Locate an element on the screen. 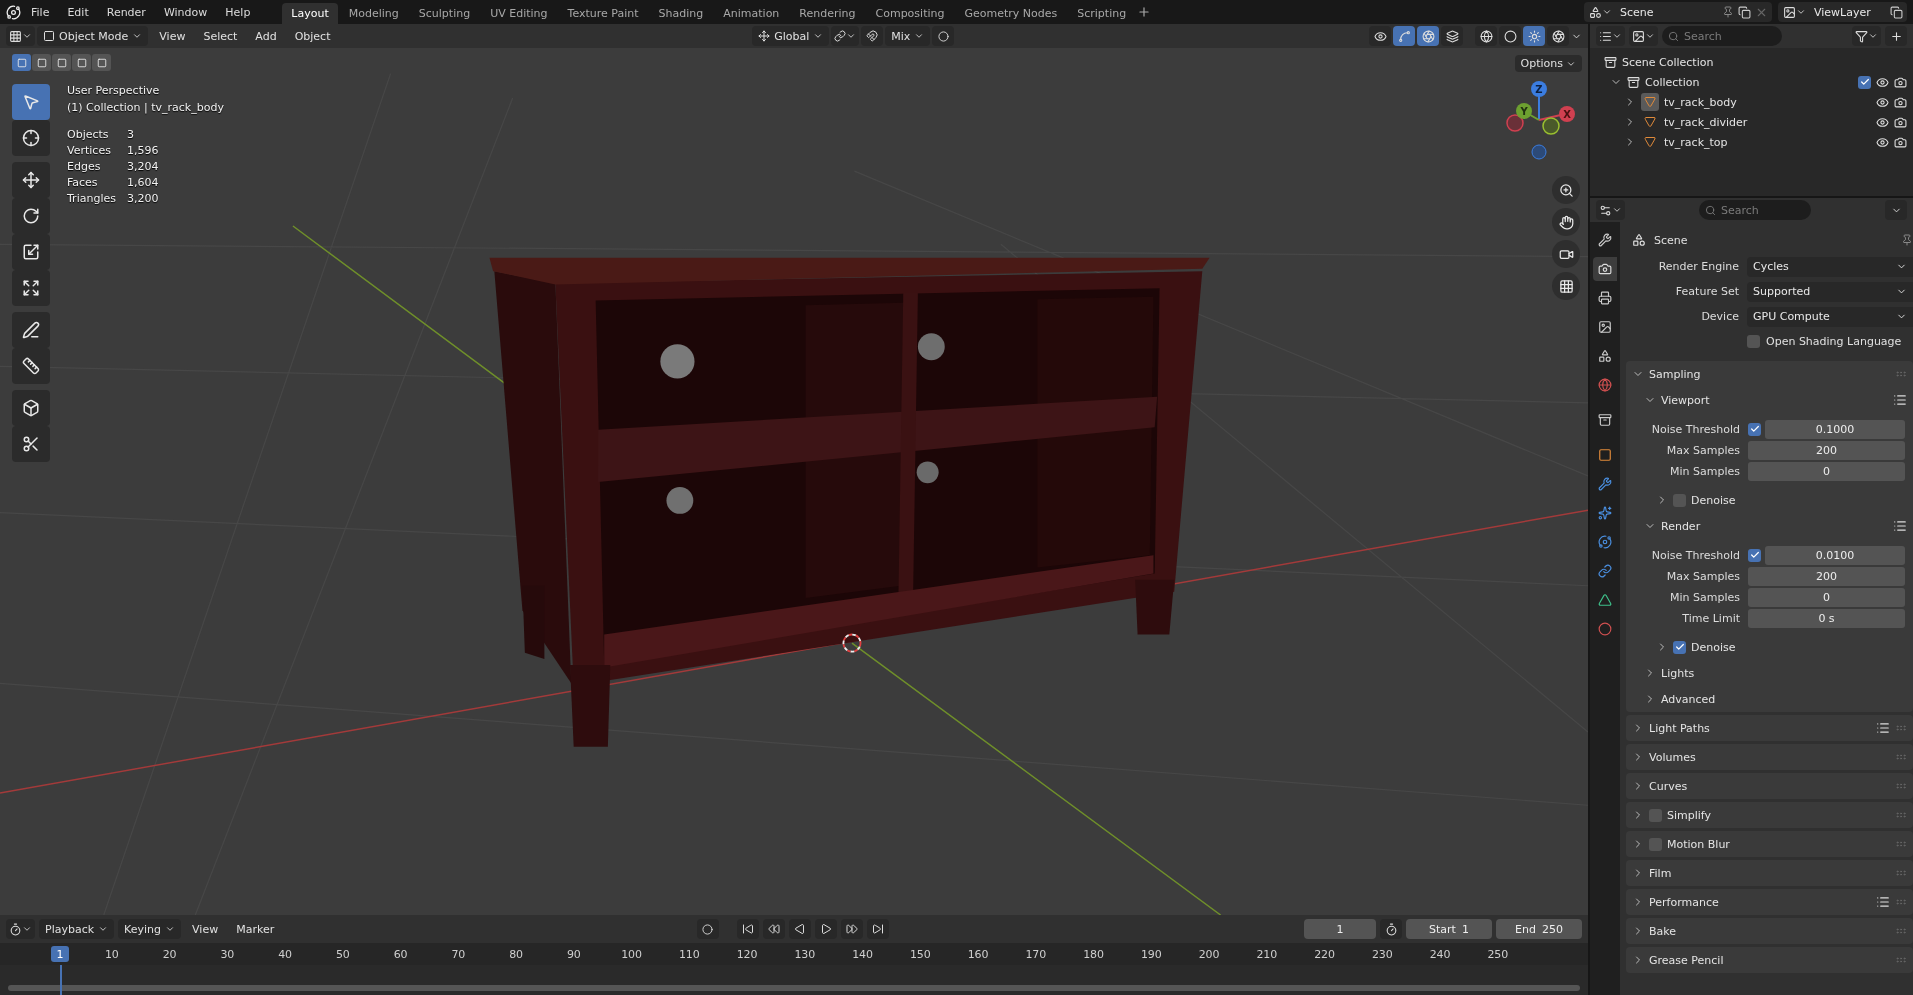 Image resolution: width=1913 pixels, height=995 pixels. workspace-tab: Modeling is located at coordinates (373, 13).